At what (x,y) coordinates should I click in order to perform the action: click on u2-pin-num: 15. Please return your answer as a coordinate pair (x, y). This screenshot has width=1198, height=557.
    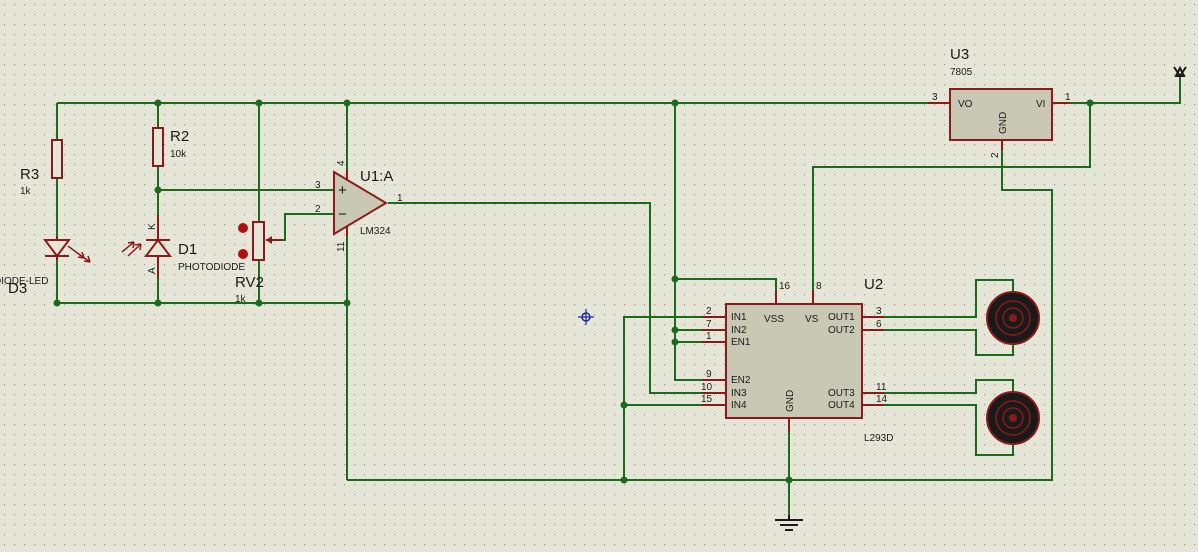
    Looking at the image, I should click on (707, 399).